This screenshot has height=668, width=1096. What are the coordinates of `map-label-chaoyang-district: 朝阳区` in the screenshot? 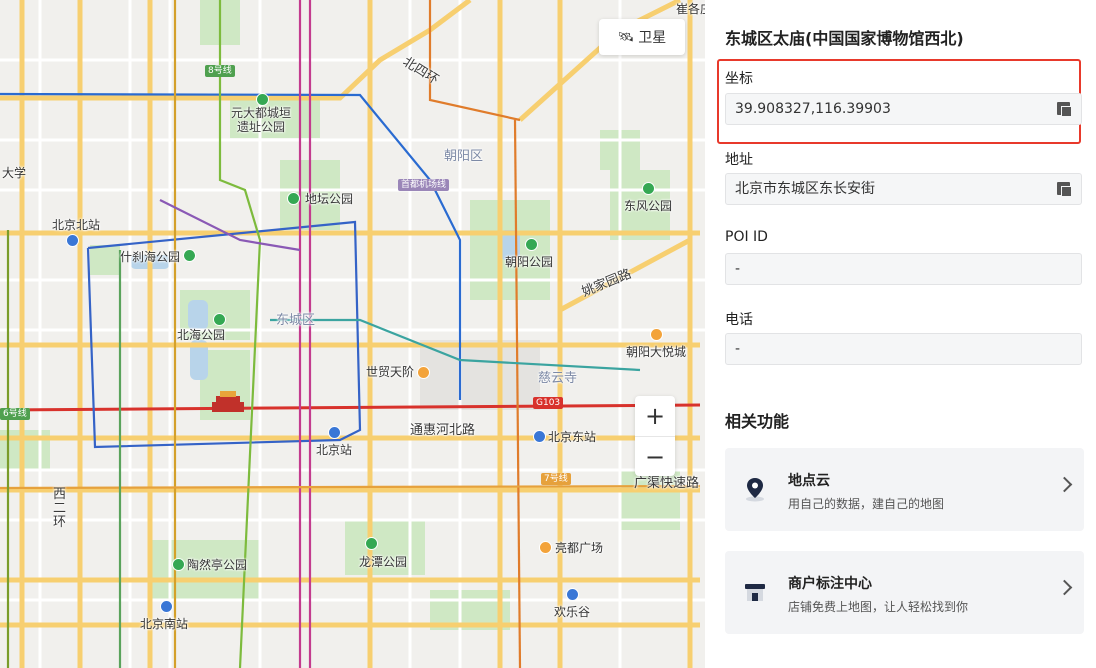 It's located at (464, 156).